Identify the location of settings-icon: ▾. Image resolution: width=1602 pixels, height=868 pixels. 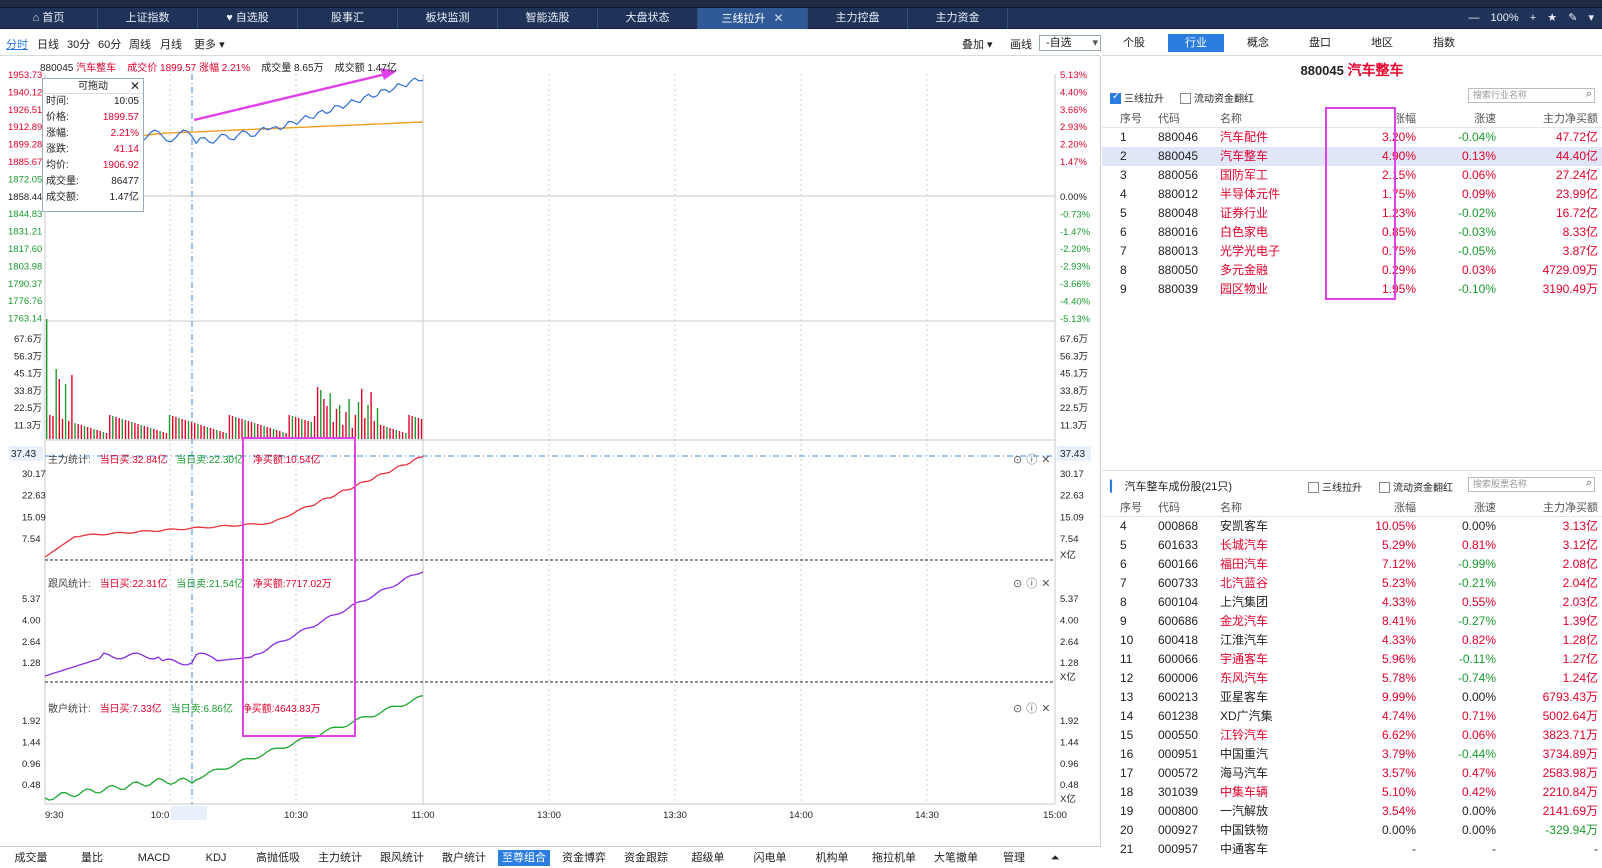
(1591, 18).